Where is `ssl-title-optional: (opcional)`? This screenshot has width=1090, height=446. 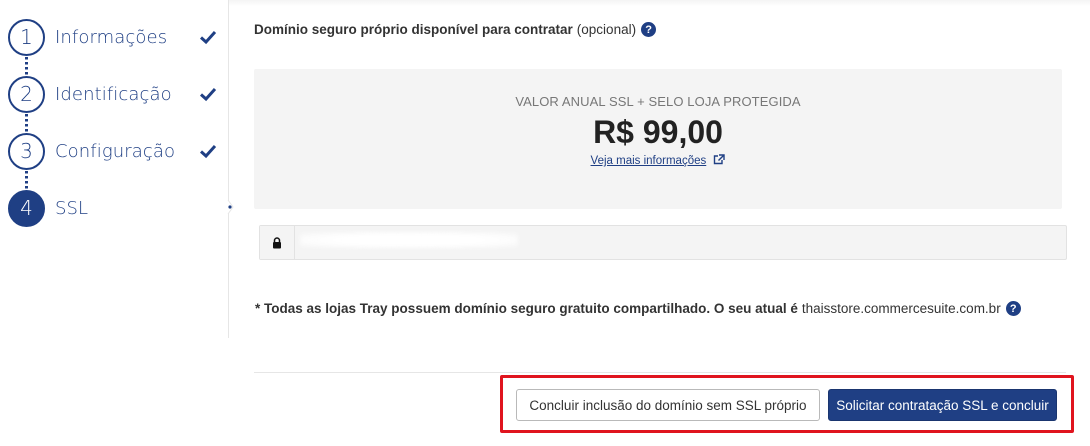
ssl-title-optional: (opcional) is located at coordinates (606, 29).